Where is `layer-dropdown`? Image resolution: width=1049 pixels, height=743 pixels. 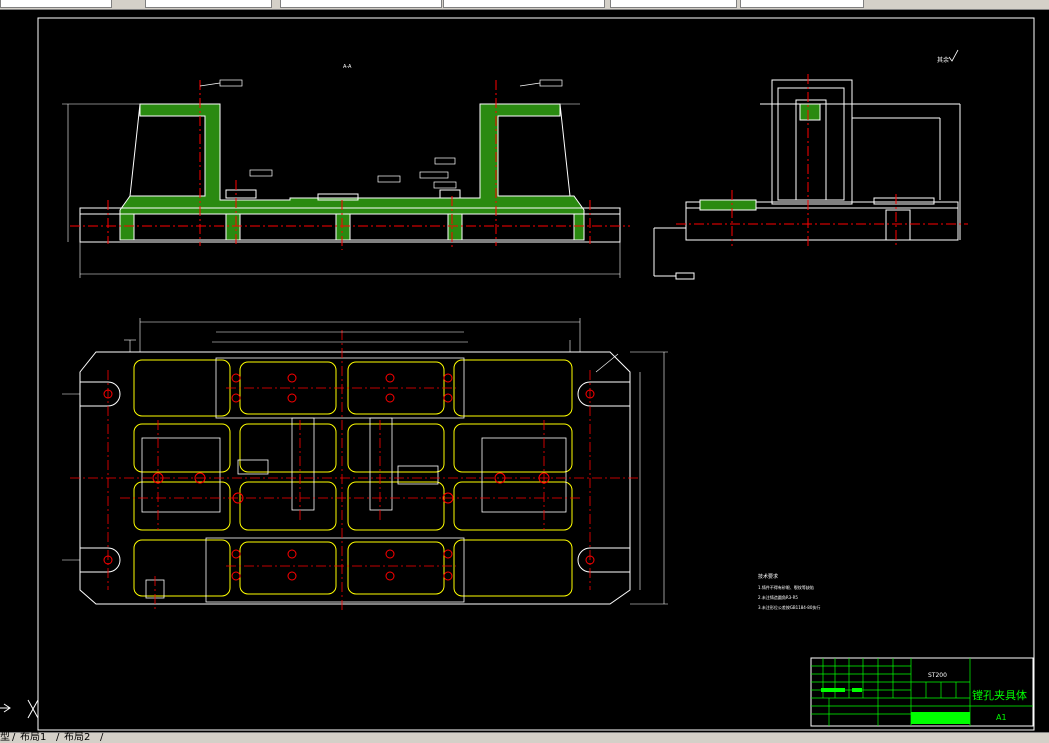 layer-dropdown is located at coordinates (56, 4).